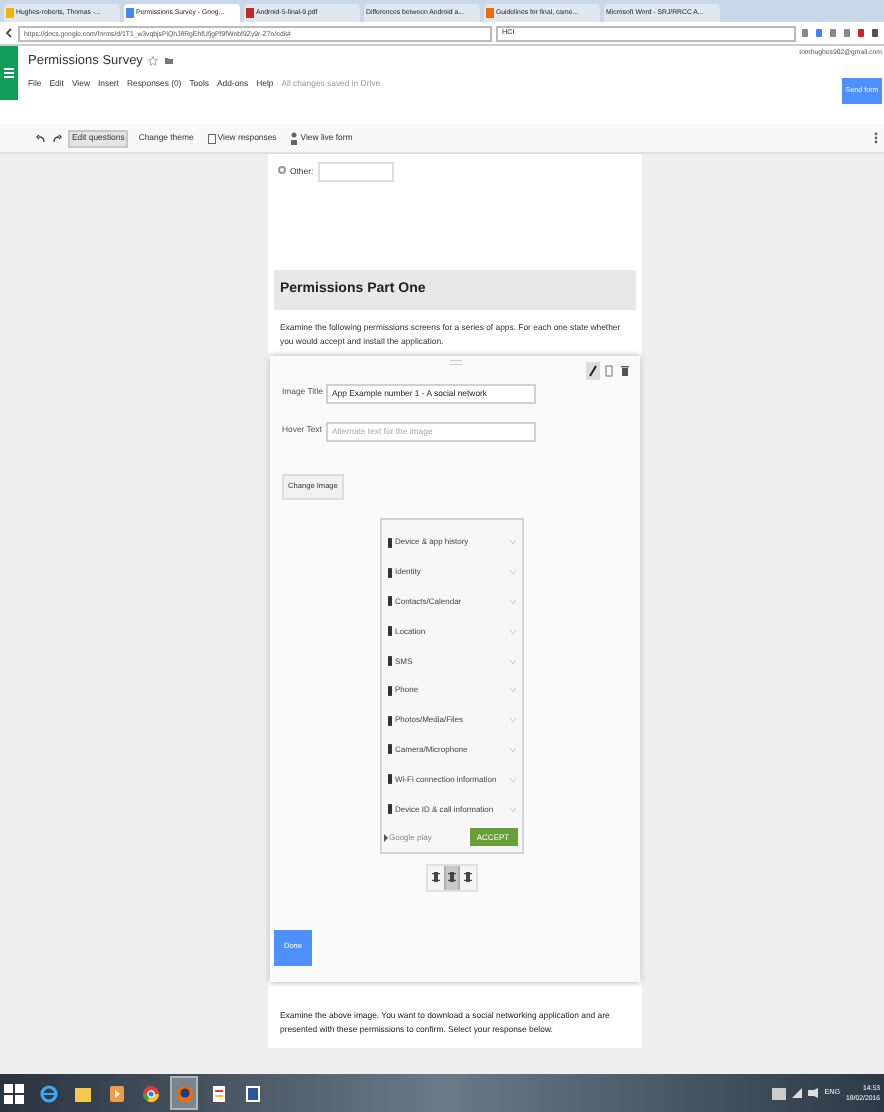 Image resolution: width=884 pixels, height=1112 pixels. What do you see at coordinates (211, 138) in the screenshot?
I see `sheet-icon` at bounding box center [211, 138].